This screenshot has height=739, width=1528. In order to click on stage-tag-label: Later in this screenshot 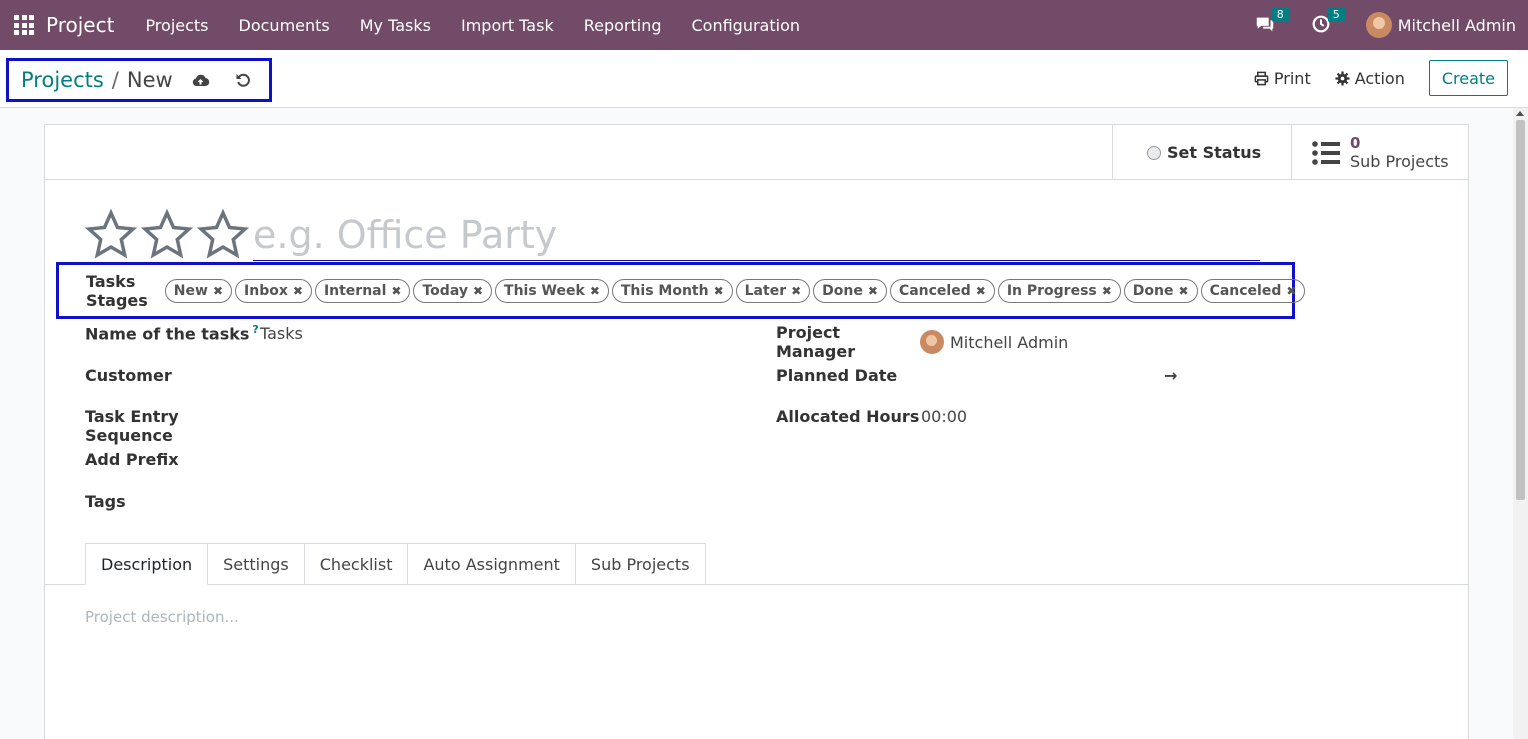, I will do `click(765, 290)`.